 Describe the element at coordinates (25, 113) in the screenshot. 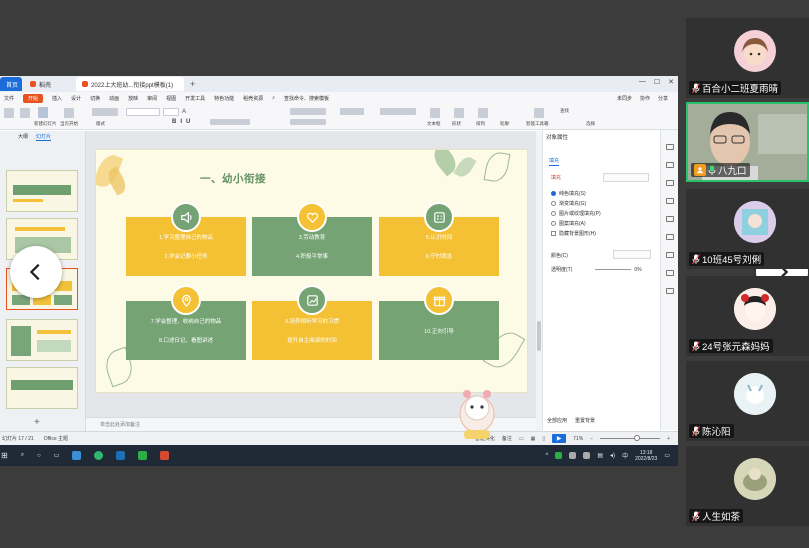

I see `format-painter-icon` at that location.